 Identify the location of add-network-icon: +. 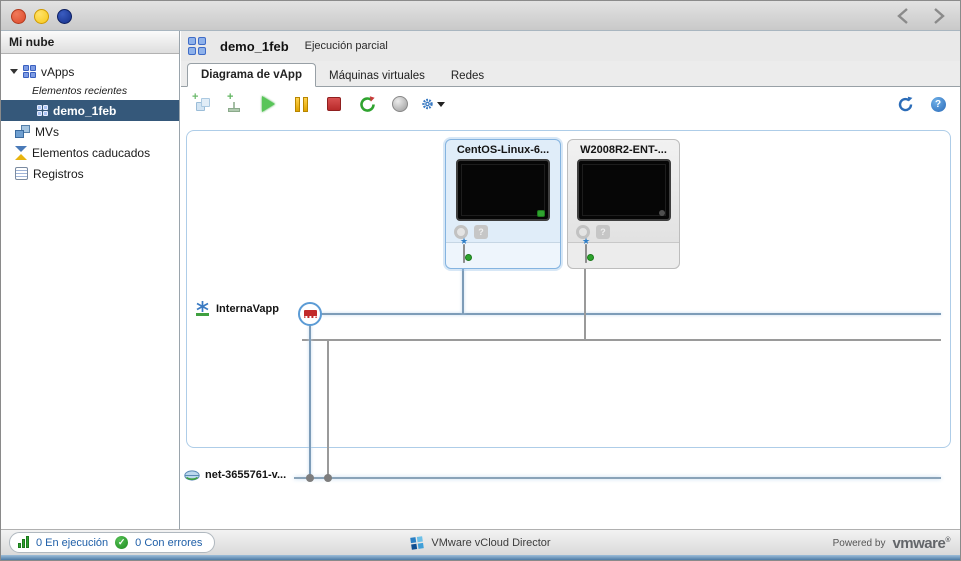
(235, 102).